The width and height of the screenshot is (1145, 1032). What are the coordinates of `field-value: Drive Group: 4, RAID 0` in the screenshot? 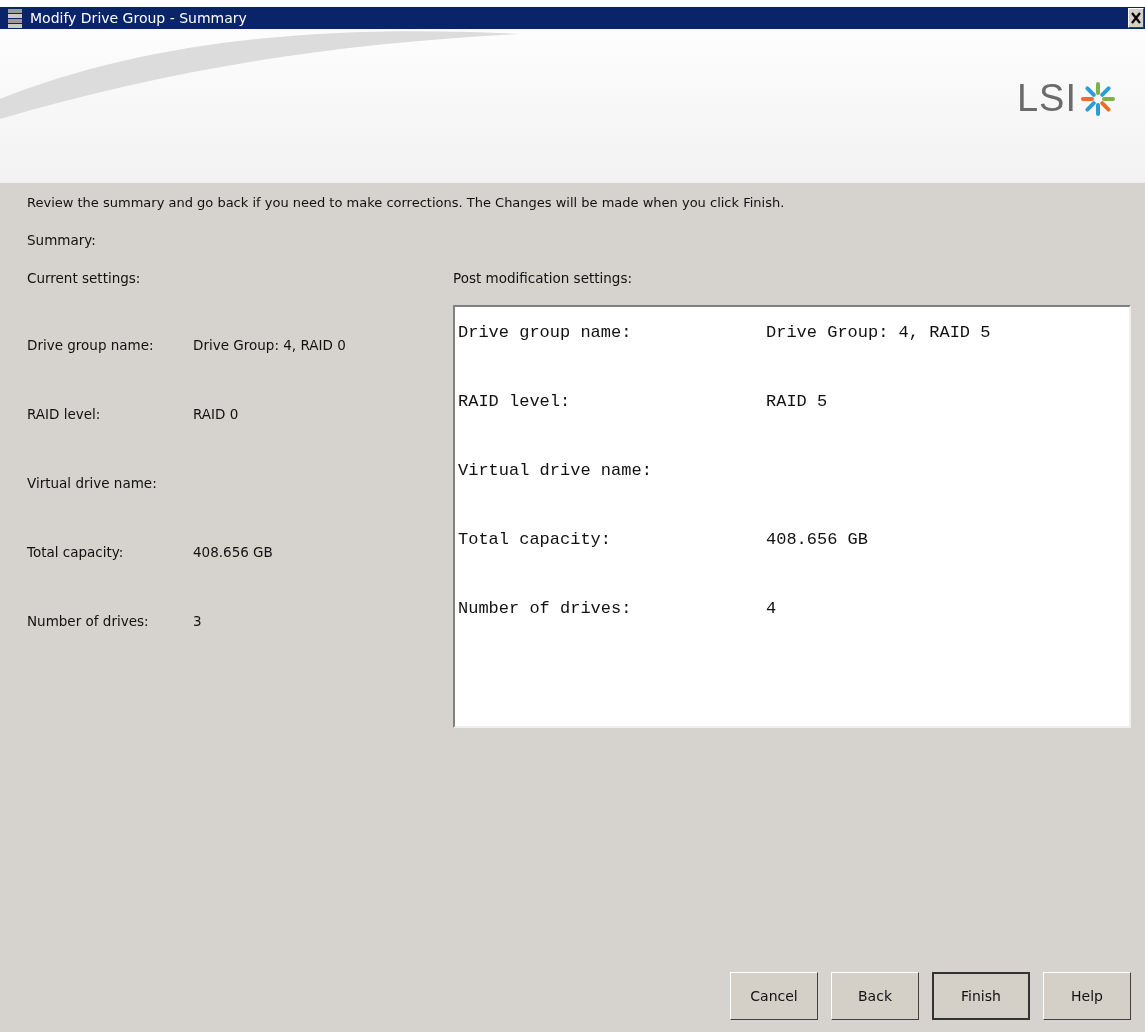 It's located at (269, 346).